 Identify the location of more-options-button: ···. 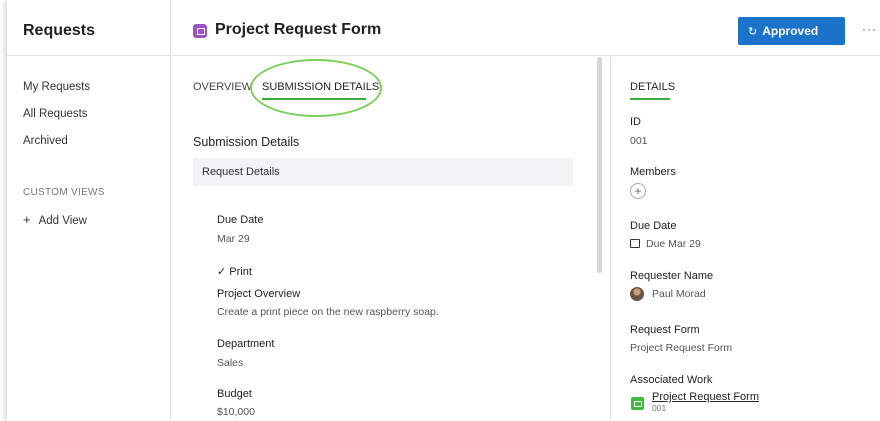
(869, 29).